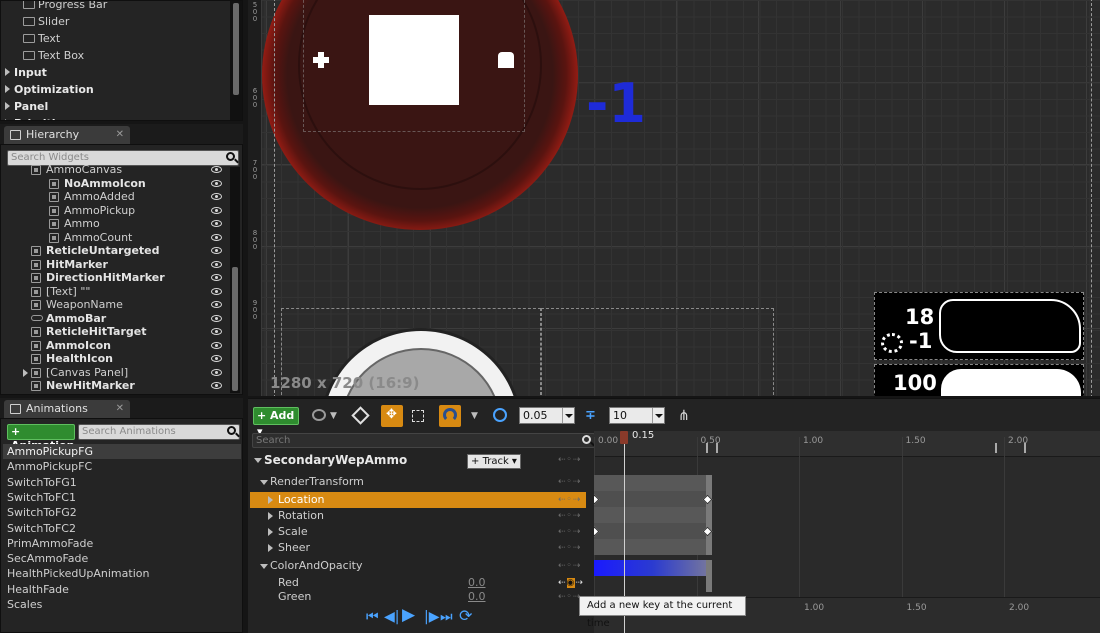 The image size is (1100, 633). What do you see at coordinates (42, 482) in the screenshot?
I see `animation-list-item: SwitchToFG1` at bounding box center [42, 482].